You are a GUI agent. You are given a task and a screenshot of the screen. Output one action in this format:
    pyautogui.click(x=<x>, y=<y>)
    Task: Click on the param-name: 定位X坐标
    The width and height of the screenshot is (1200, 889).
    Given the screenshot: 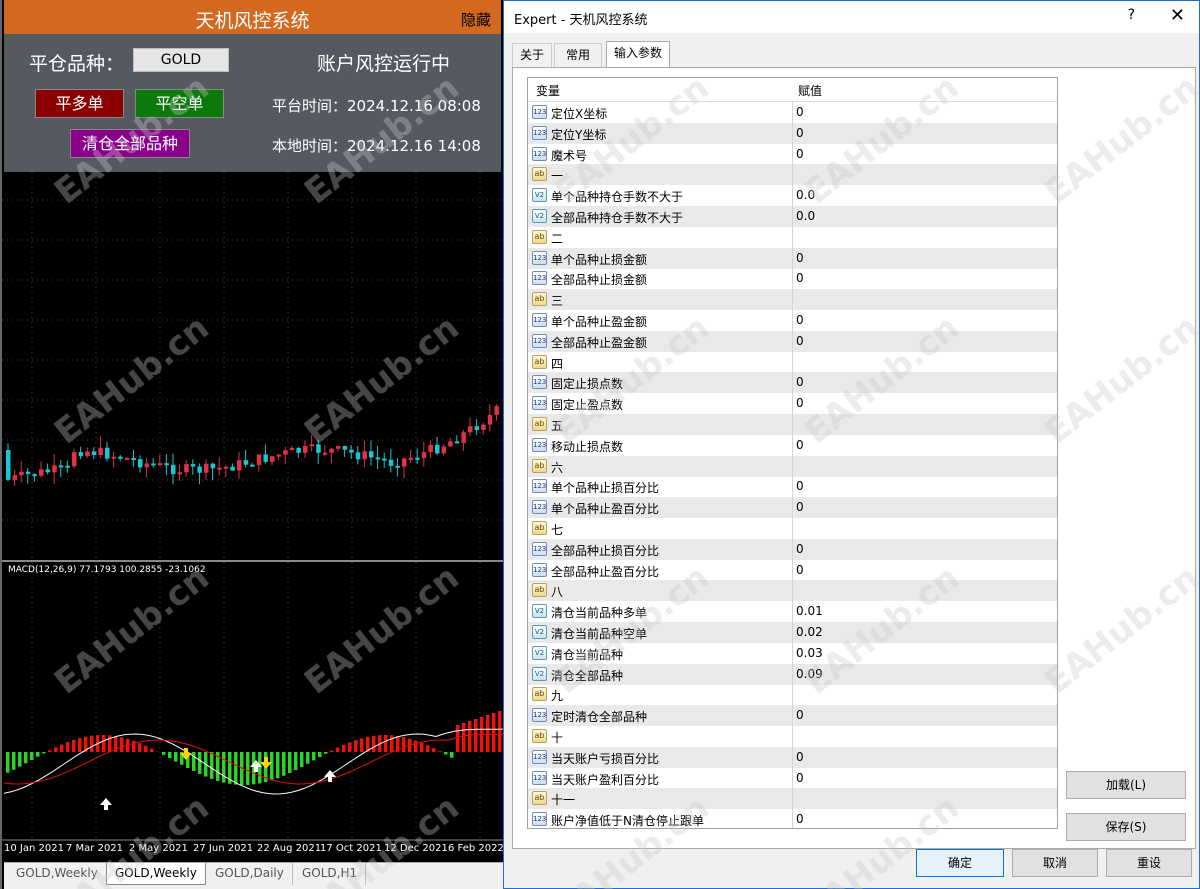 What is the action you would take?
    pyautogui.click(x=579, y=114)
    